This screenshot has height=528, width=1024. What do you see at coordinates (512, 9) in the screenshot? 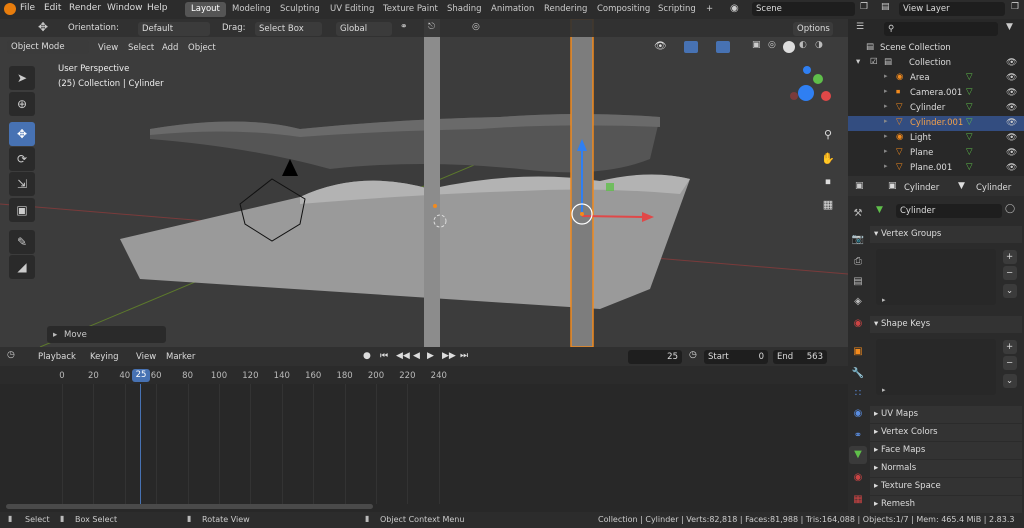
I see `tab-animation: Animation` at bounding box center [512, 9].